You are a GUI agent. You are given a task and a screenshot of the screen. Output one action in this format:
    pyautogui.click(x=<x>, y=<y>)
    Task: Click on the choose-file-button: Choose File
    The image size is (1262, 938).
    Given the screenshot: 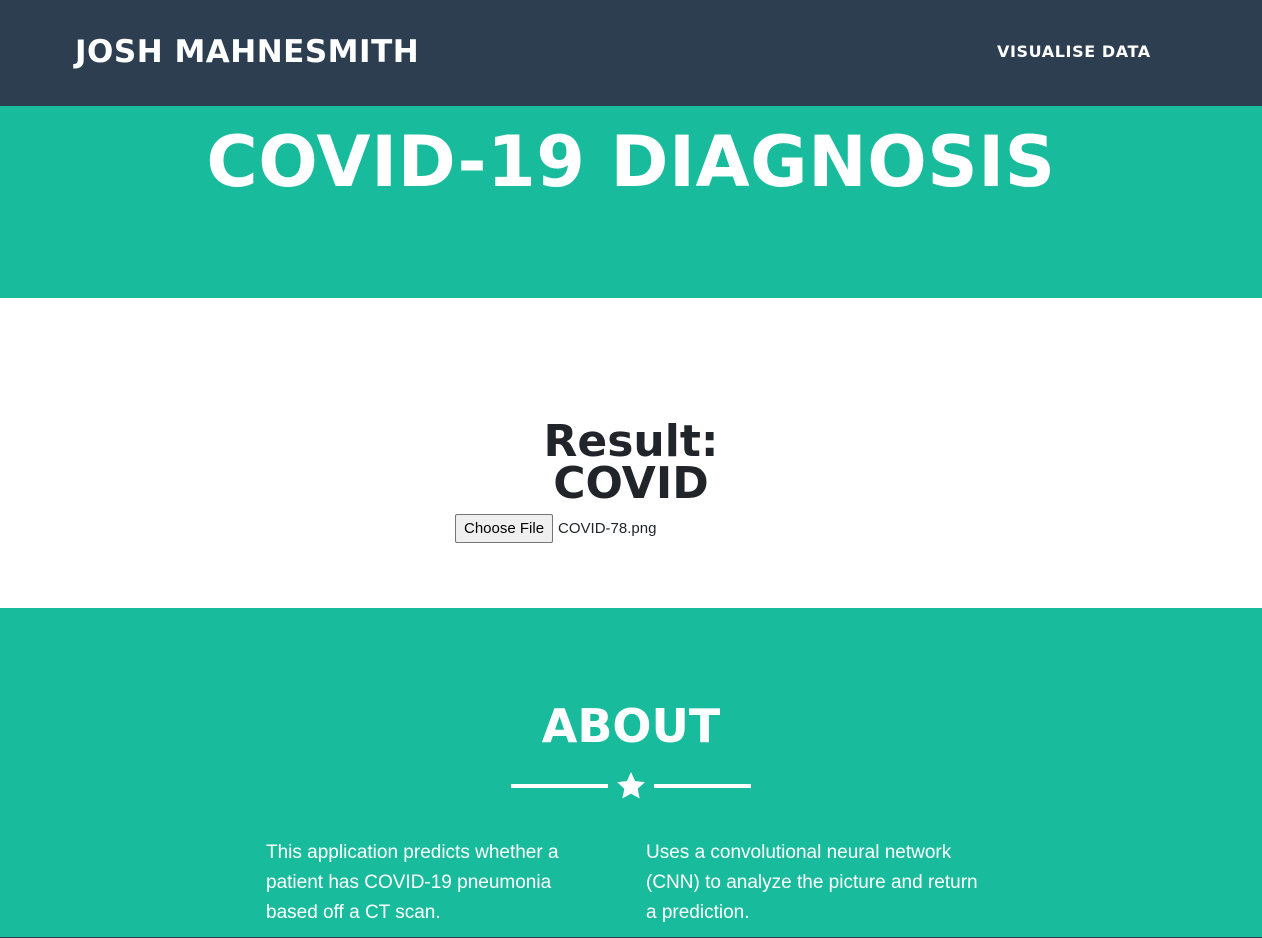 What is the action you would take?
    pyautogui.click(x=504, y=528)
    